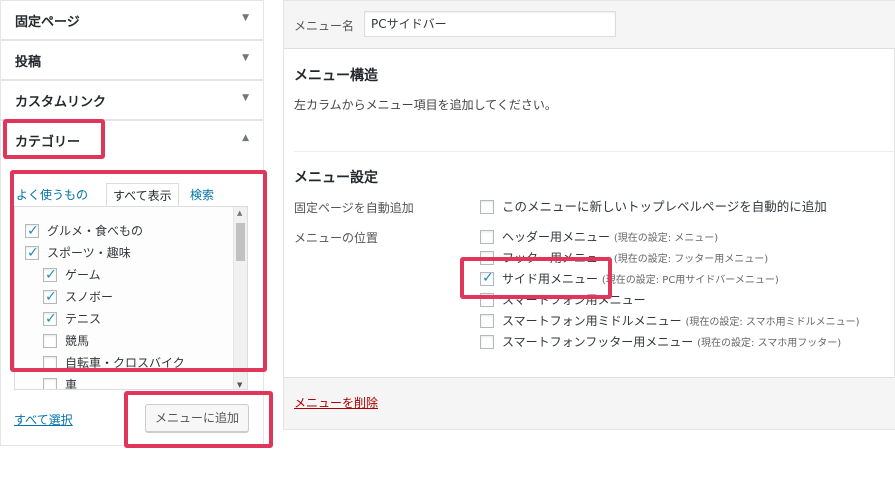 This screenshot has width=895, height=486. Describe the element at coordinates (556, 237) in the screenshot. I see `location-name: ヘッダー用メニュー` at that location.